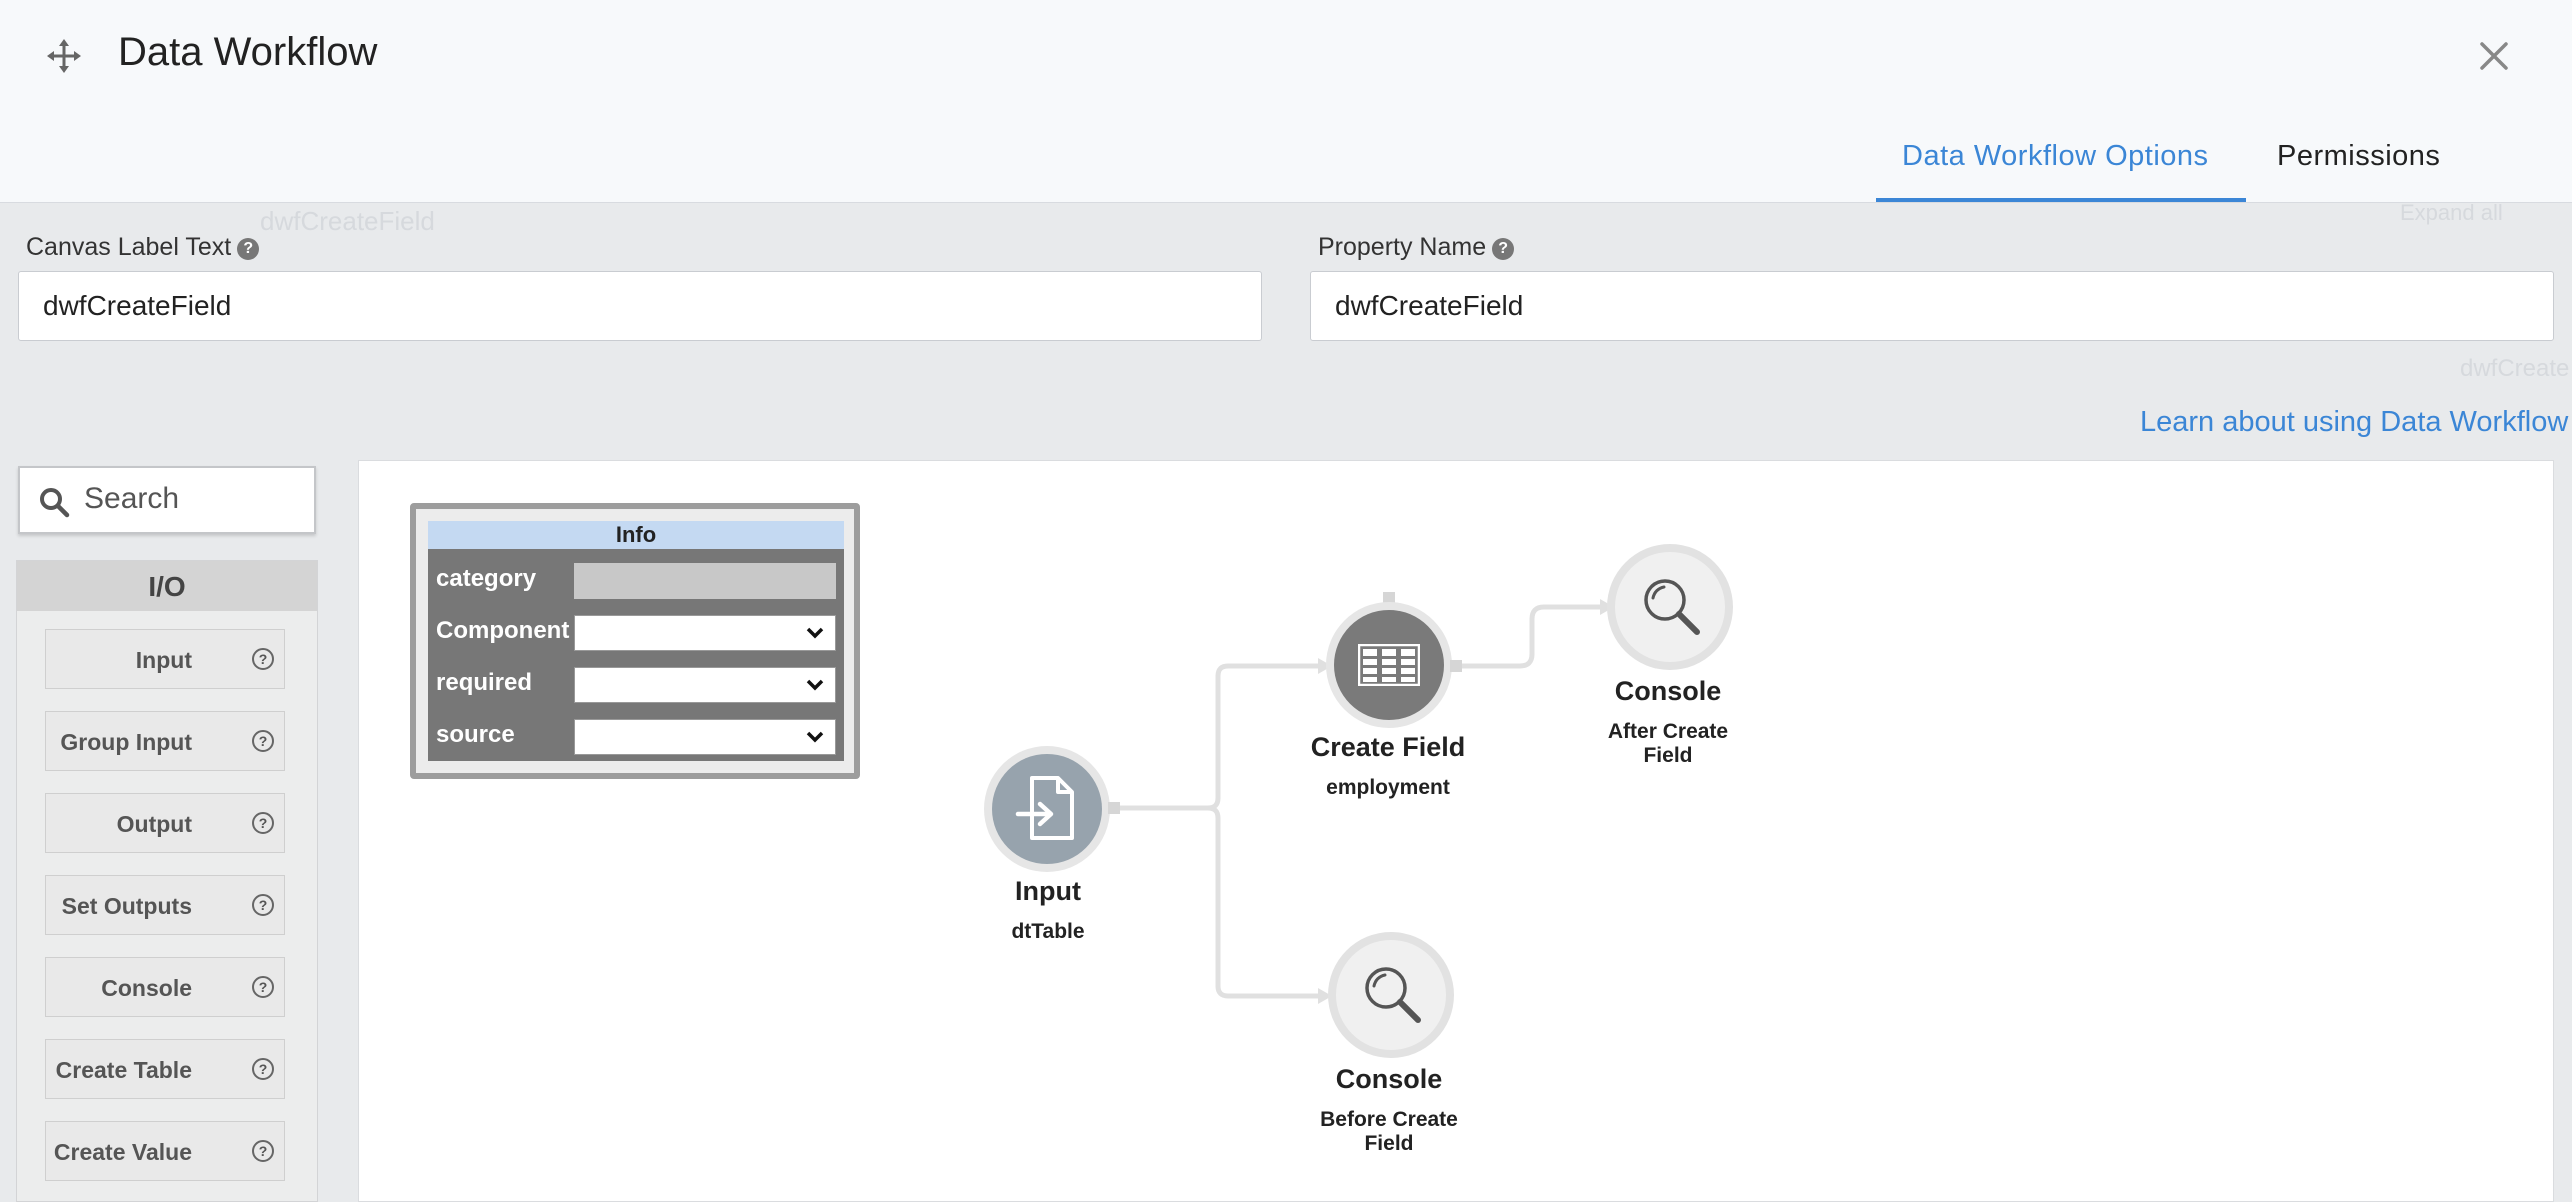  What do you see at coordinates (1048, 891) in the screenshot?
I see `node-input-title: Input` at bounding box center [1048, 891].